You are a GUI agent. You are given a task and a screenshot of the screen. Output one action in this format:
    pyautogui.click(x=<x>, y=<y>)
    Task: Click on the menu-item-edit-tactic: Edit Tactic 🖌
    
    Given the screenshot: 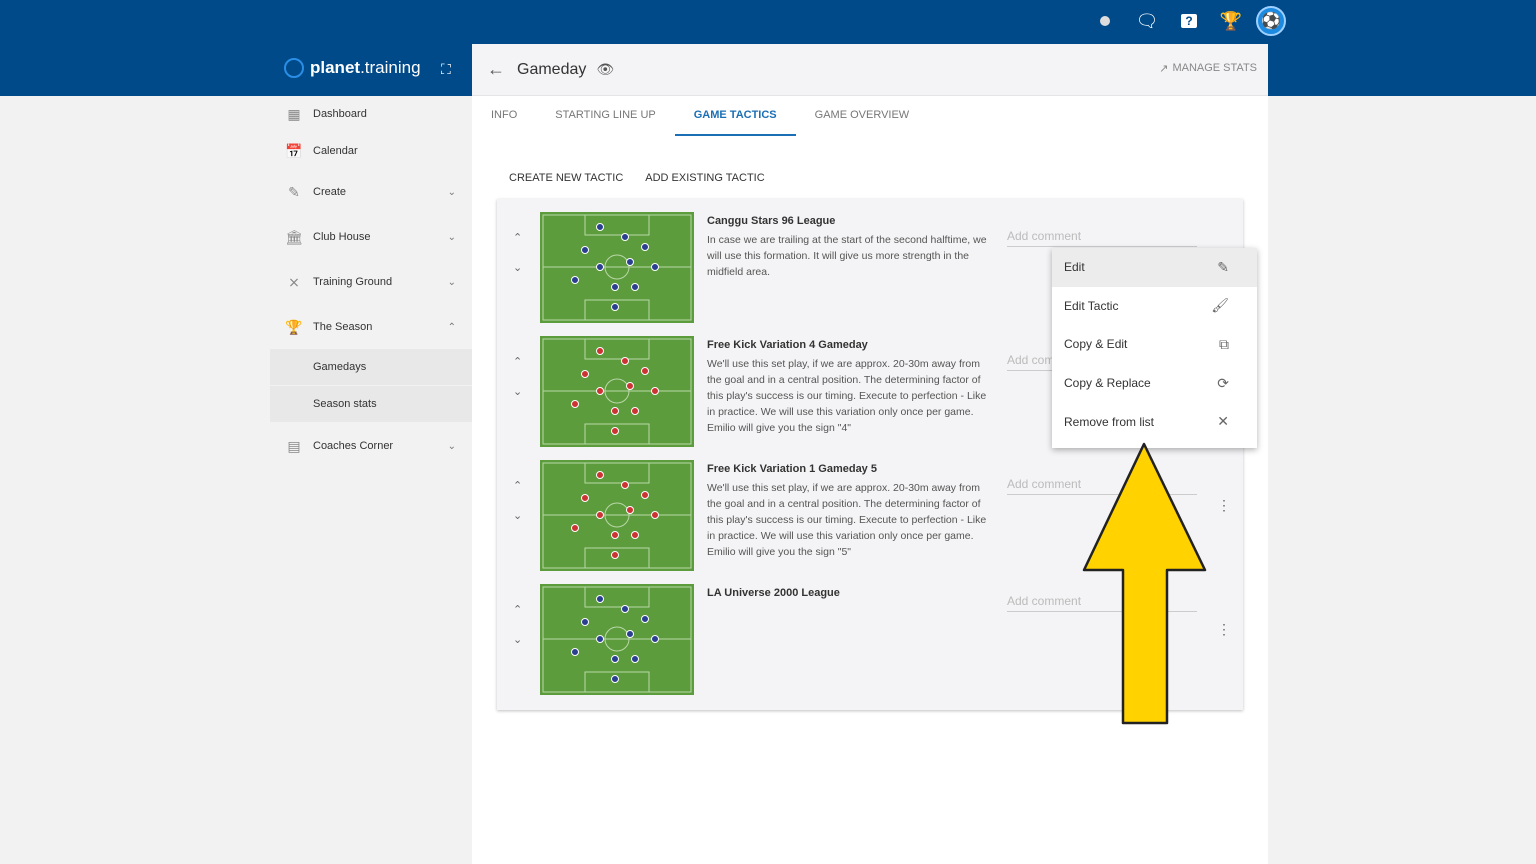 What is the action you would take?
    pyautogui.click(x=1154, y=306)
    